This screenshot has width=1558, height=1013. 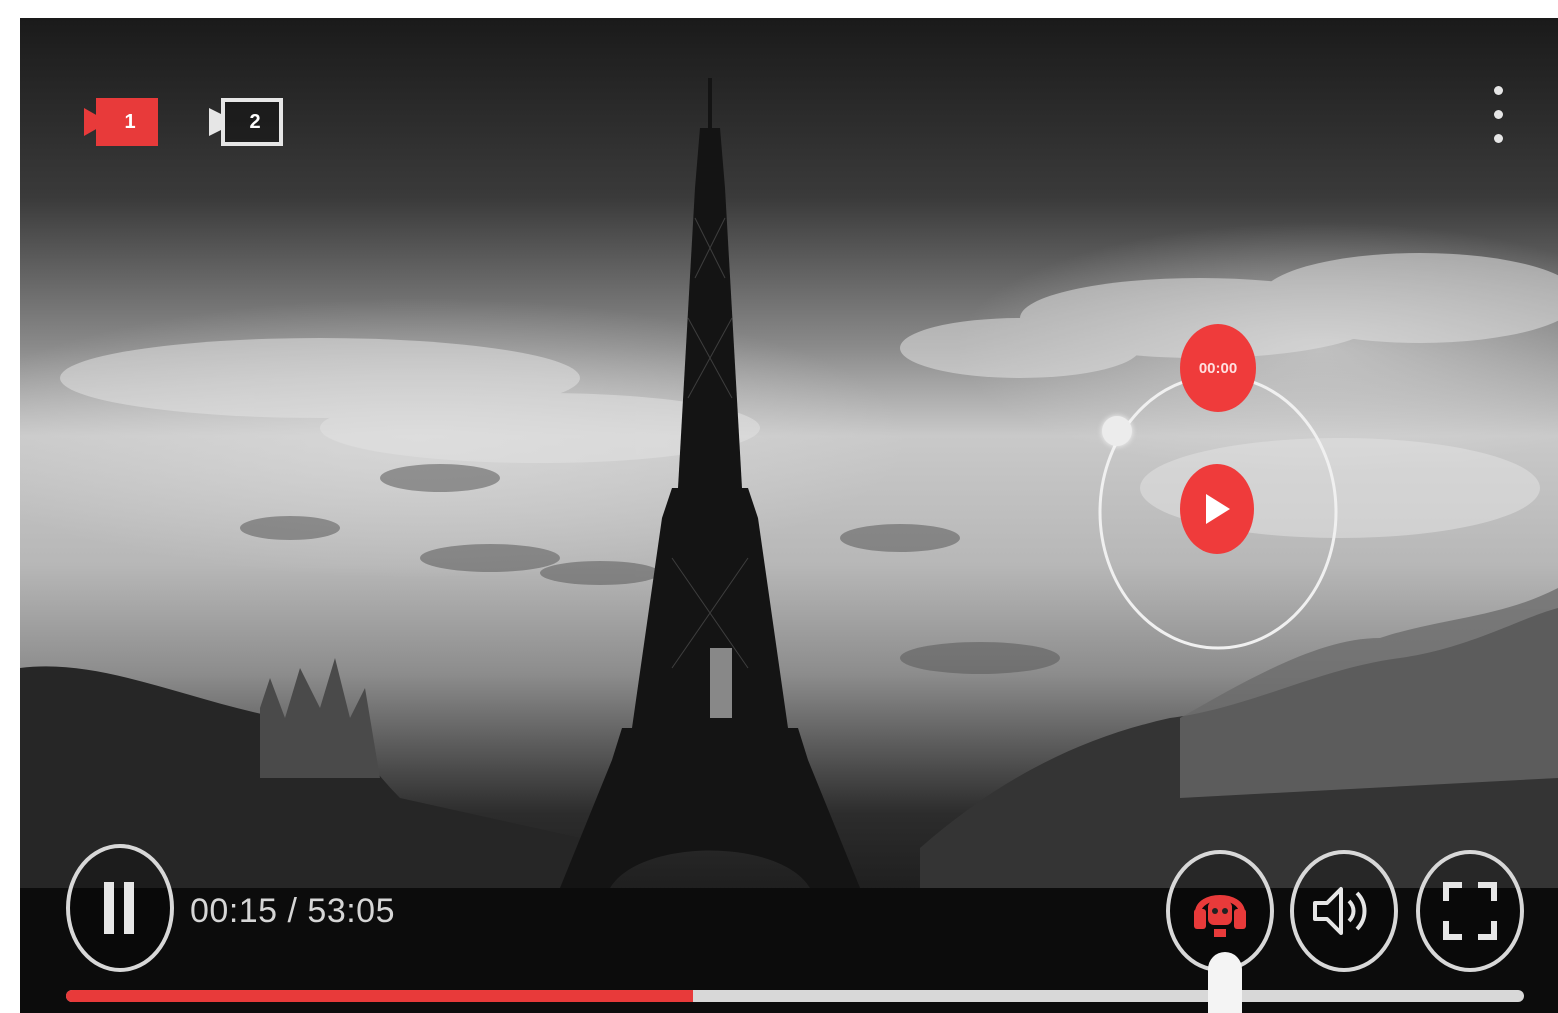 What do you see at coordinates (795, 996) in the screenshot?
I see `seek-bar` at bounding box center [795, 996].